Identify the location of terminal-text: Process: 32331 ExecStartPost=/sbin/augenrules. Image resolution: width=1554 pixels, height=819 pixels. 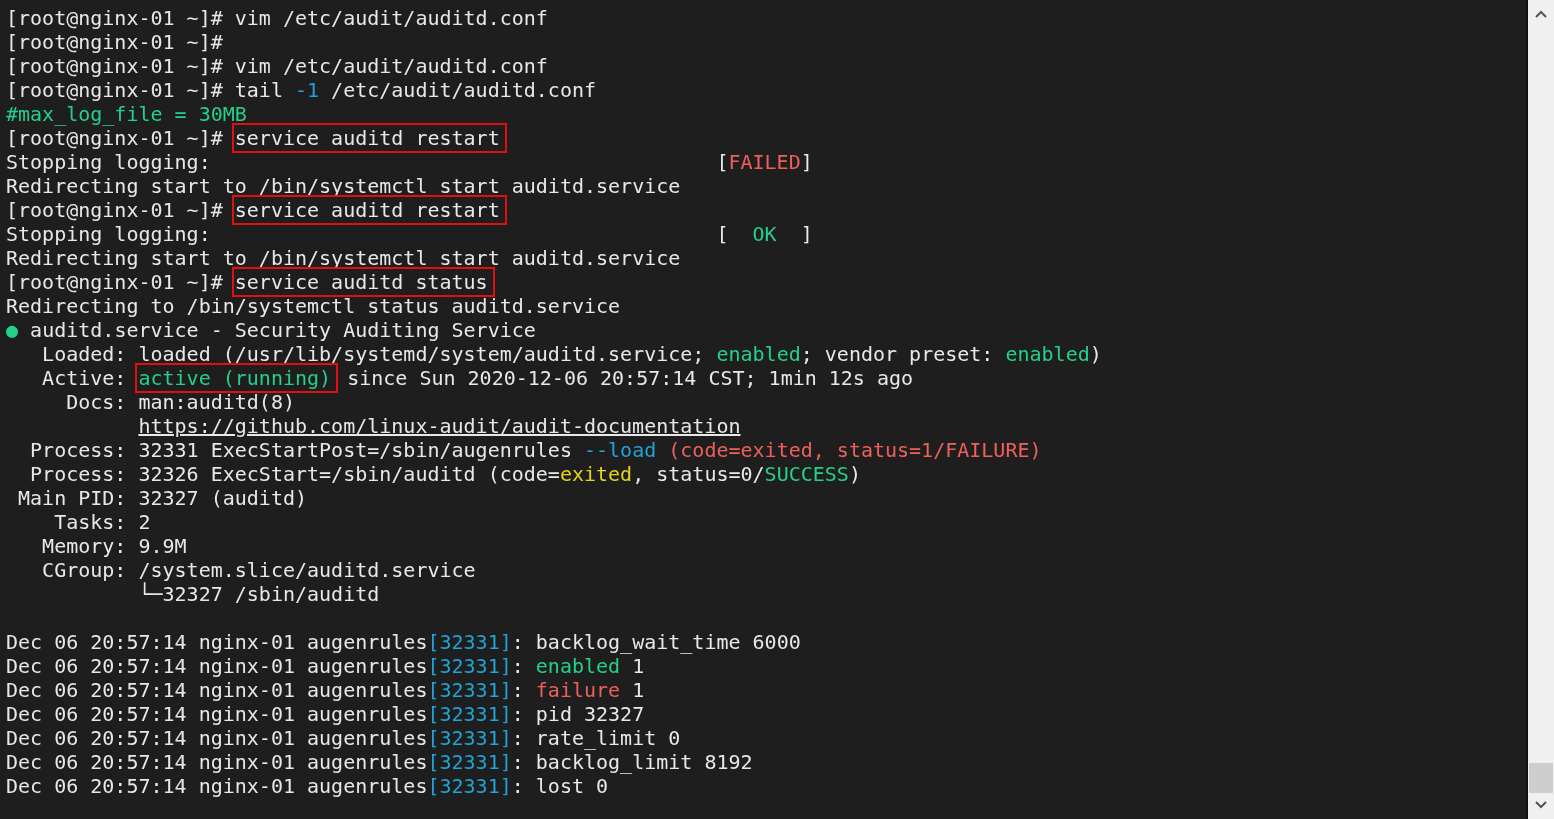
(301, 450).